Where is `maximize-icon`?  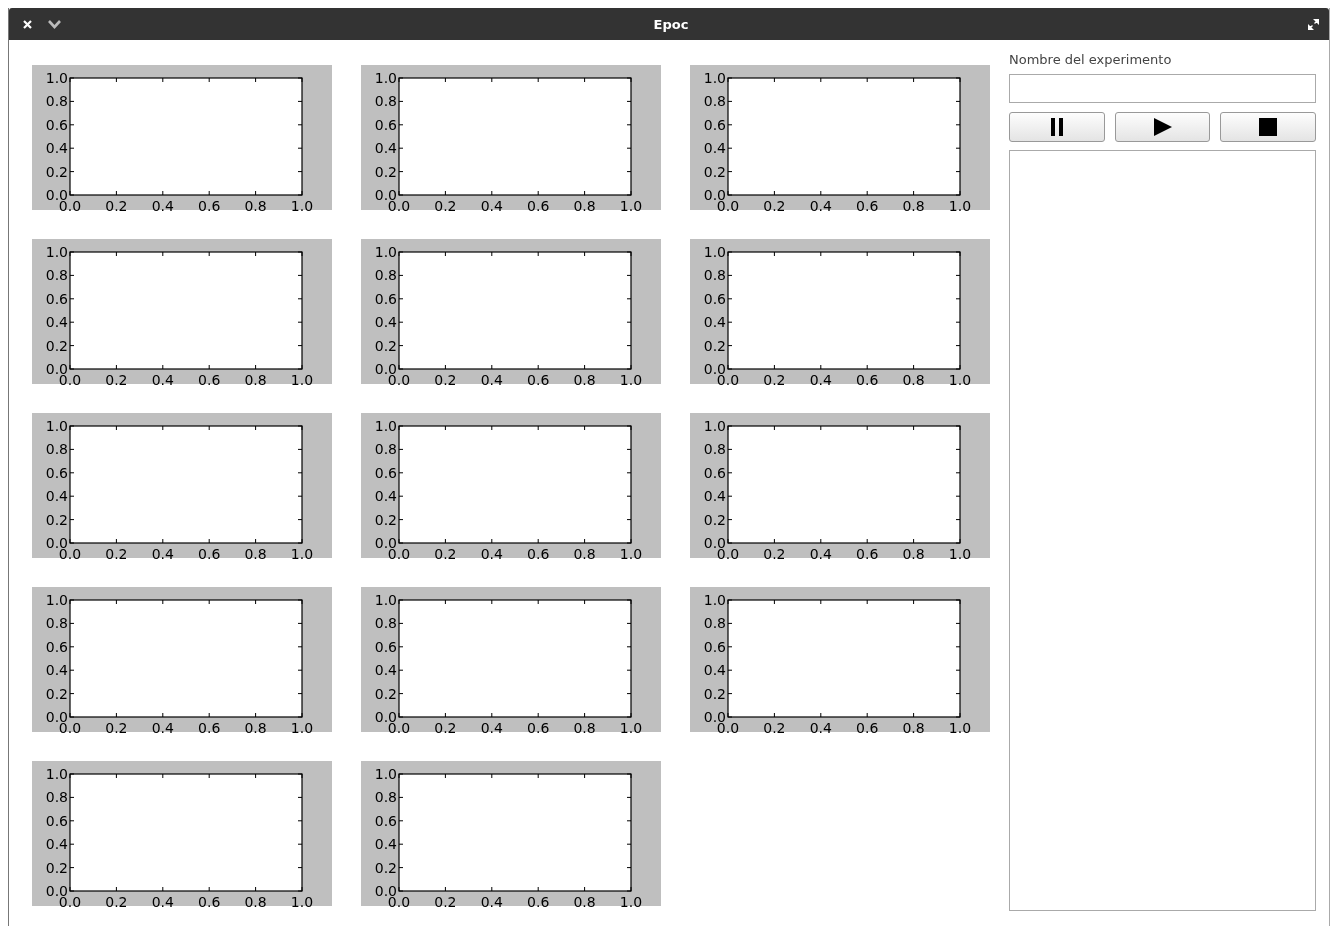 maximize-icon is located at coordinates (1313, 24).